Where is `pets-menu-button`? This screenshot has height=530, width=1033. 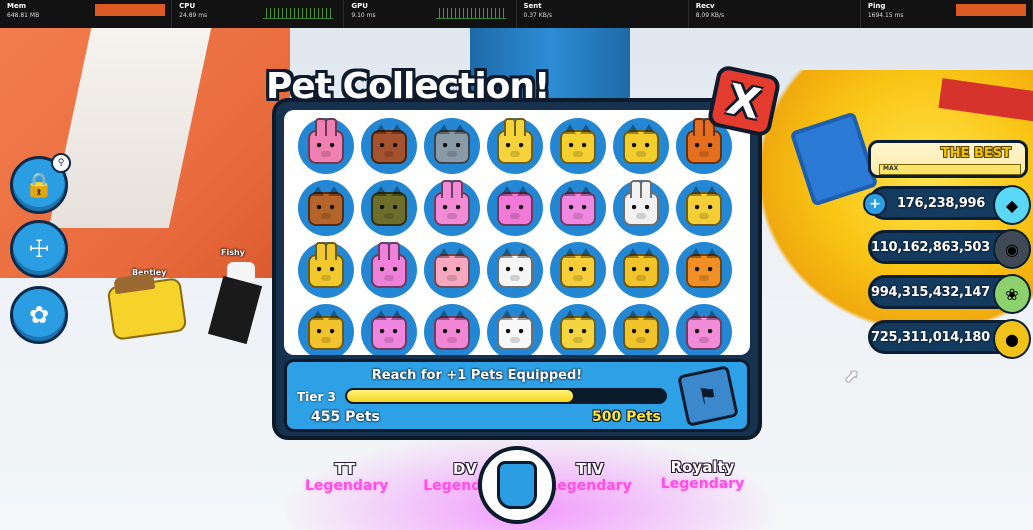 pets-menu-button is located at coordinates (517, 485).